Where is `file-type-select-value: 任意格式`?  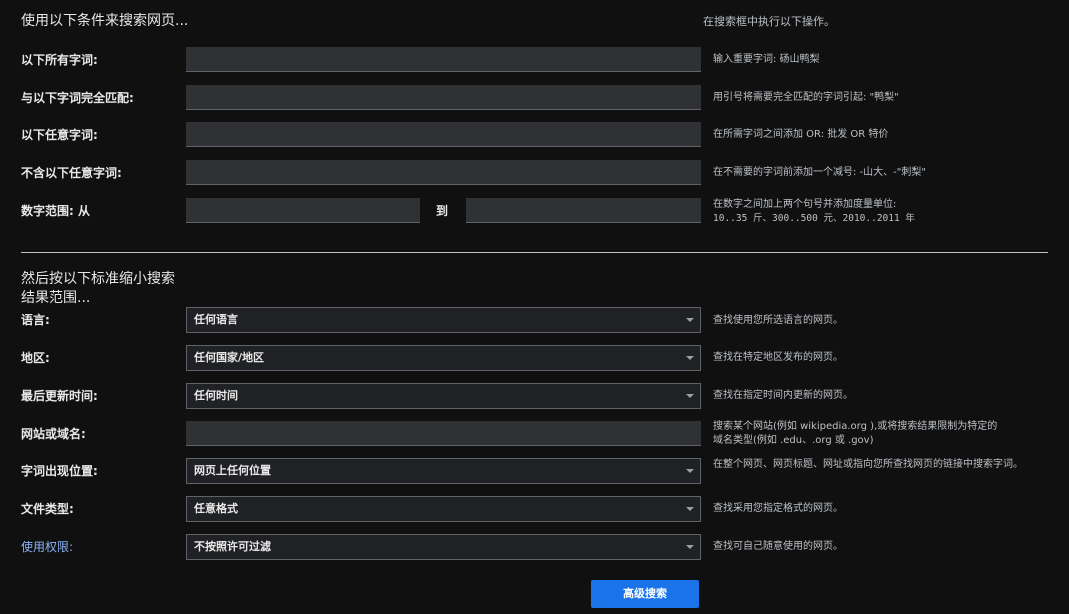 file-type-select-value: 任意格式 is located at coordinates (216, 508).